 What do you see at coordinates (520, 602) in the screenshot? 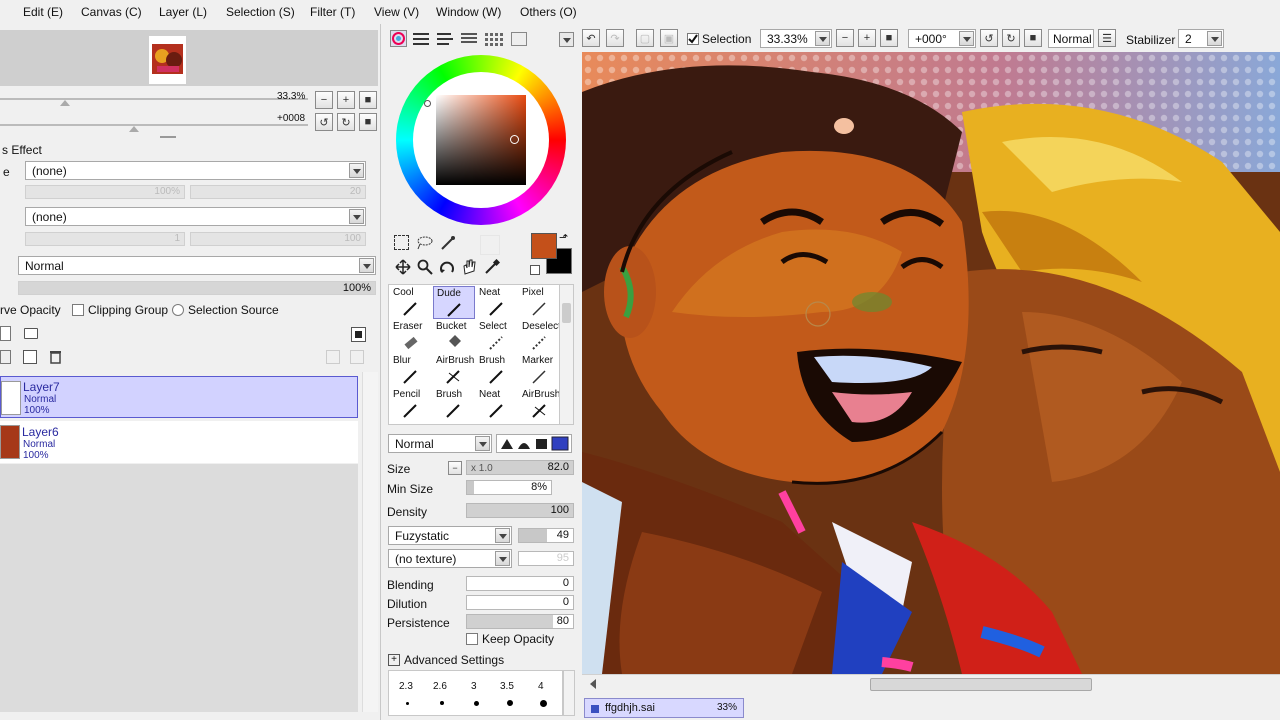
I see `dilution-slider: 0` at bounding box center [520, 602].